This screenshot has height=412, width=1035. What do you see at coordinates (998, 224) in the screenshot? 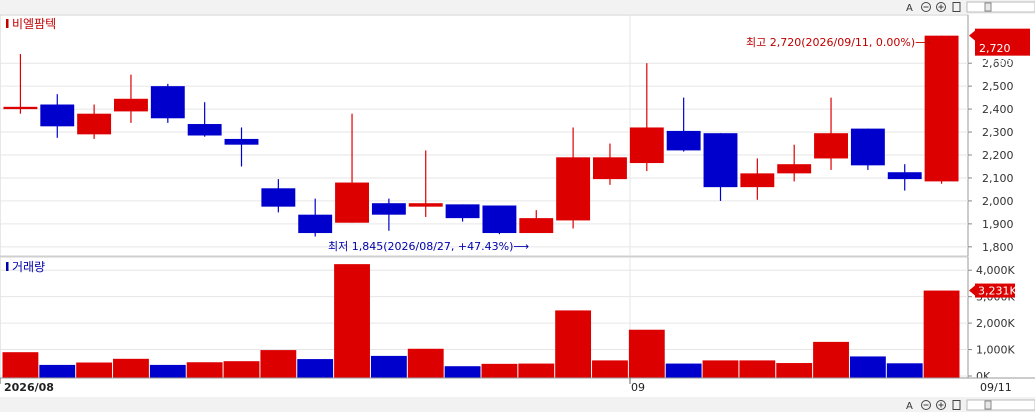
I see `price-tick-label: 1,900` at bounding box center [998, 224].